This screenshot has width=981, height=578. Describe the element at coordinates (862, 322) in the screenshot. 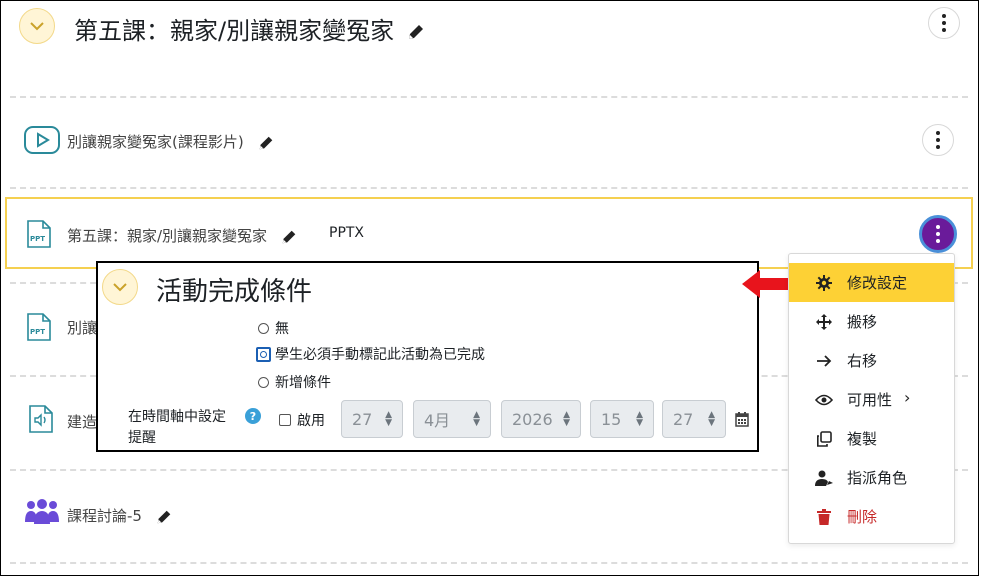

I see `menu-label: 搬移` at that location.